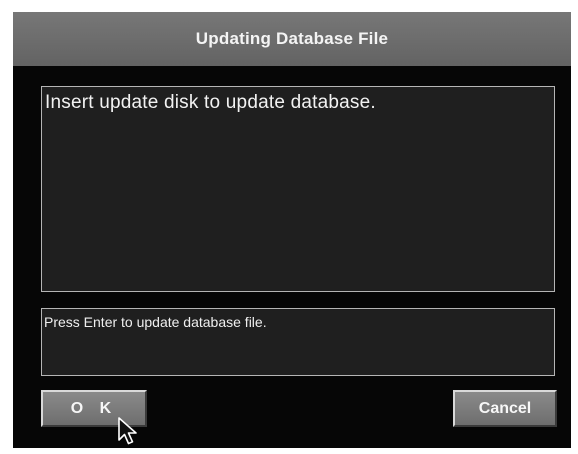 The height and width of the screenshot is (454, 578). Describe the element at coordinates (210, 102) in the screenshot. I see `dialog-message: Insert update disk to update database.` at that location.